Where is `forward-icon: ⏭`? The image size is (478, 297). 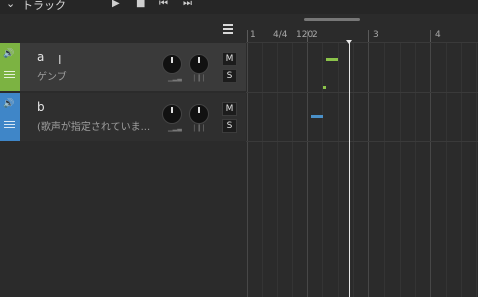 forward-icon: ⏭ is located at coordinates (187, 4).